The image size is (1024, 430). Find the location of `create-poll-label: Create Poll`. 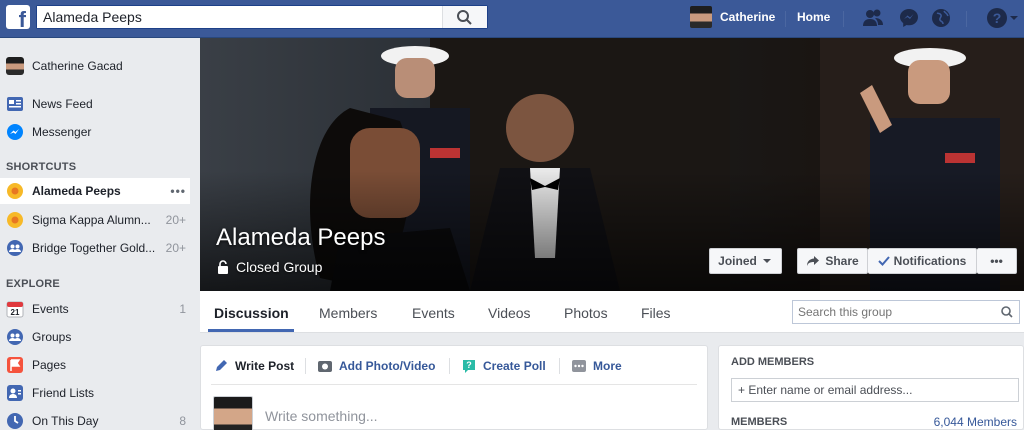

create-poll-label: Create Poll is located at coordinates (514, 366).